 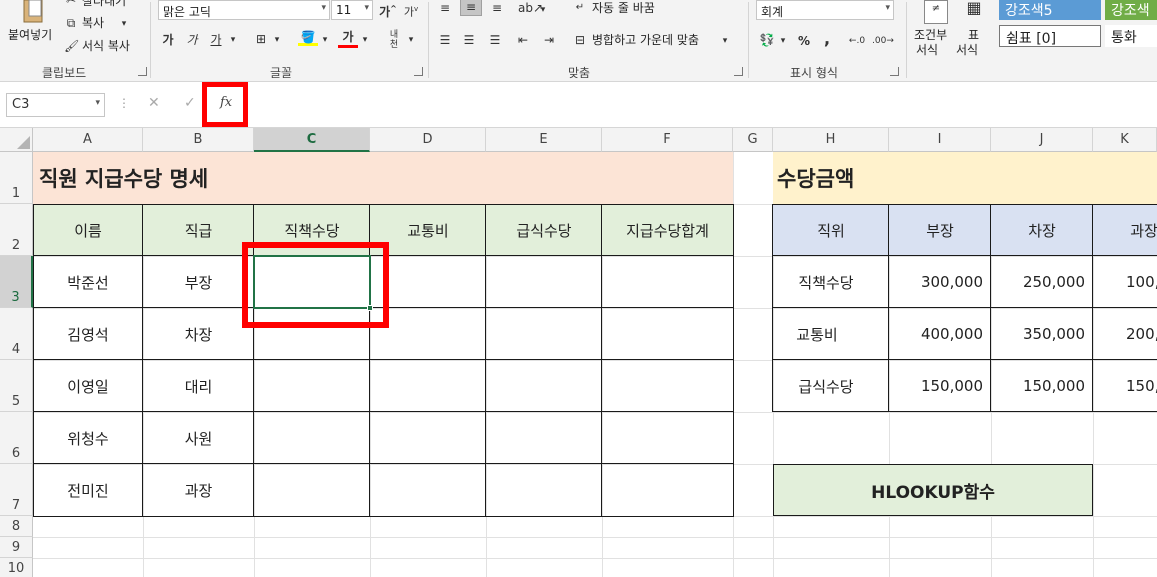 What do you see at coordinates (973, 35) in the screenshot?
I see `format-as-table-button: 표` at bounding box center [973, 35].